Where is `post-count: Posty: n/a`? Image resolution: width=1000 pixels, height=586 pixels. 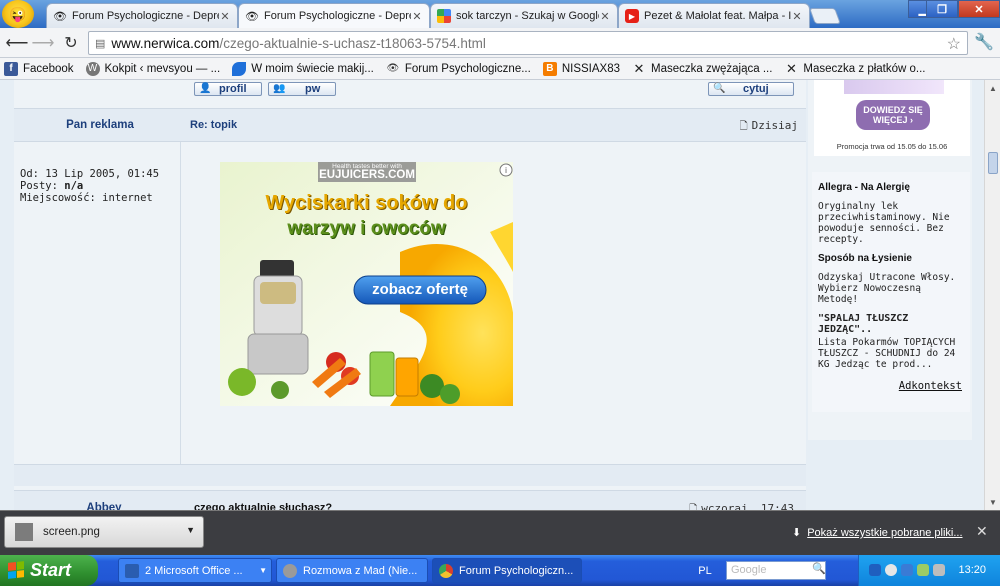
post-count: Posty: n/a is located at coordinates (89, 186).